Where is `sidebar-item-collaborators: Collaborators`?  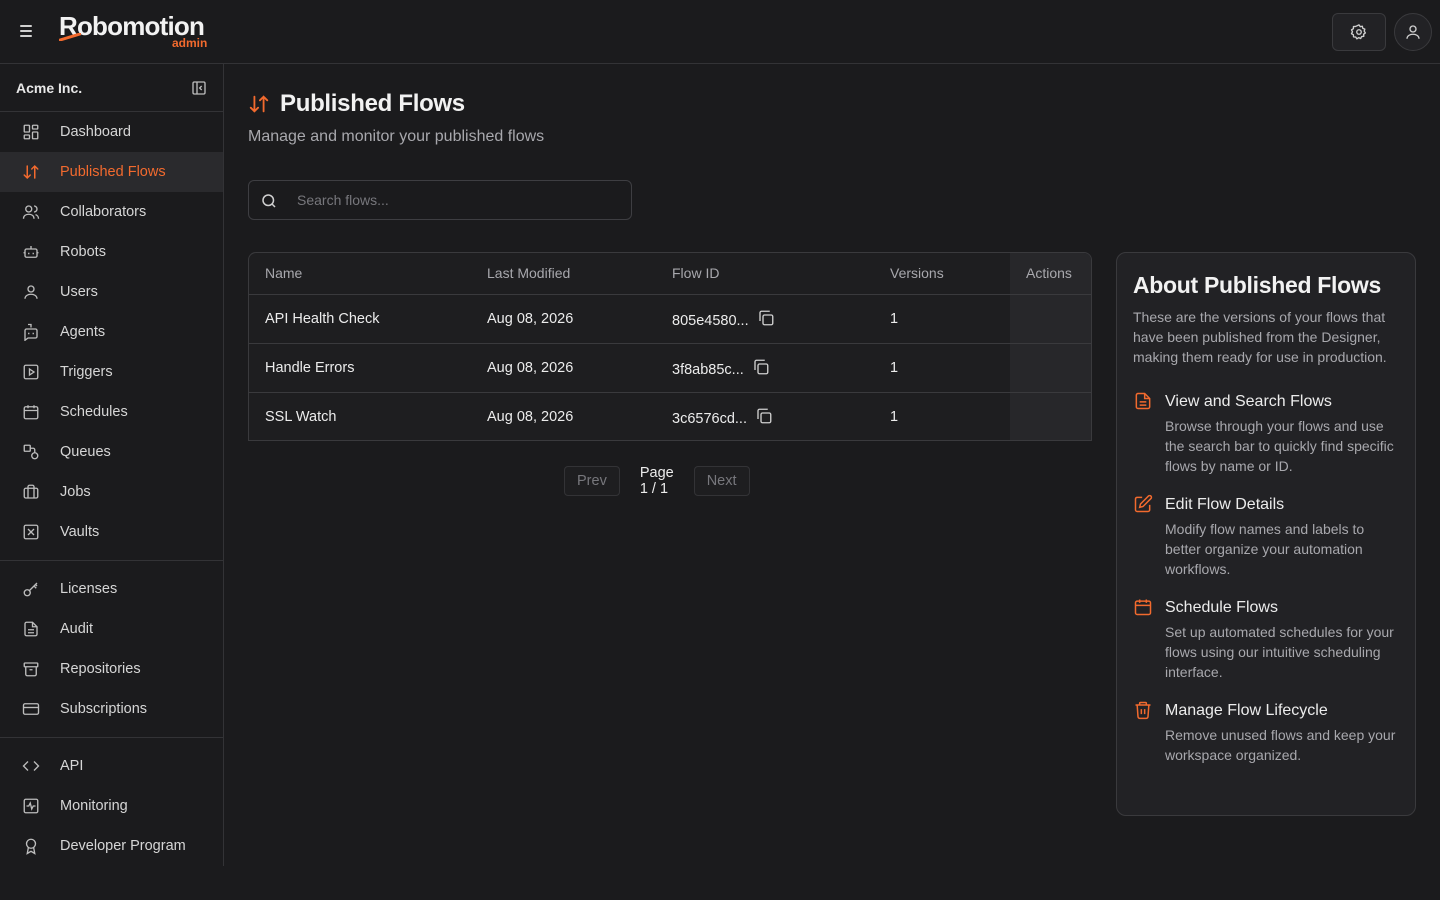 sidebar-item-collaborators: Collaborators is located at coordinates (111, 212).